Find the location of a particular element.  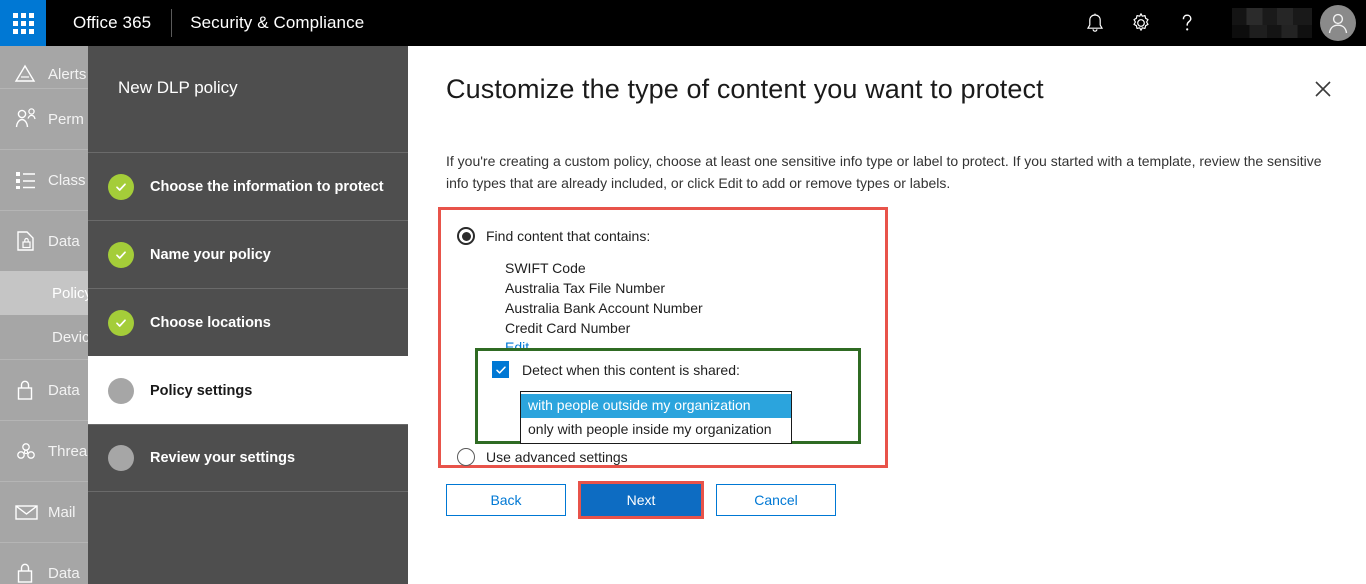

data-loss-prevention-icon is located at coordinates (31, 241).